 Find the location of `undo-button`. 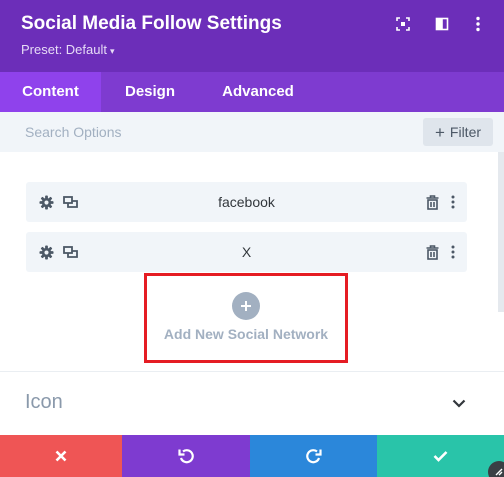

undo-button is located at coordinates (186, 456).